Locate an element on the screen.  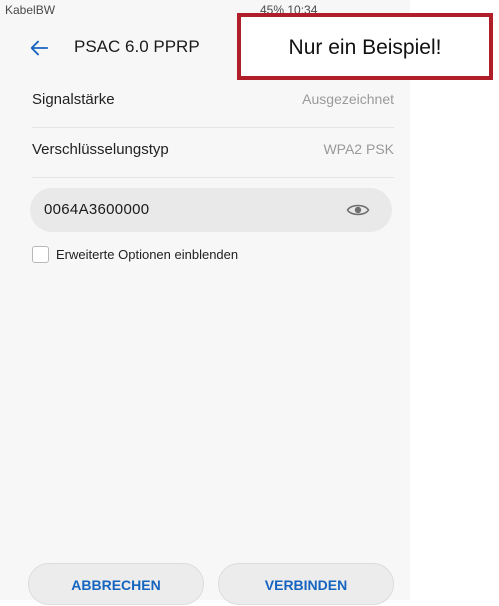
encryption-type-value: WPA2 PSK is located at coordinates (358, 149).